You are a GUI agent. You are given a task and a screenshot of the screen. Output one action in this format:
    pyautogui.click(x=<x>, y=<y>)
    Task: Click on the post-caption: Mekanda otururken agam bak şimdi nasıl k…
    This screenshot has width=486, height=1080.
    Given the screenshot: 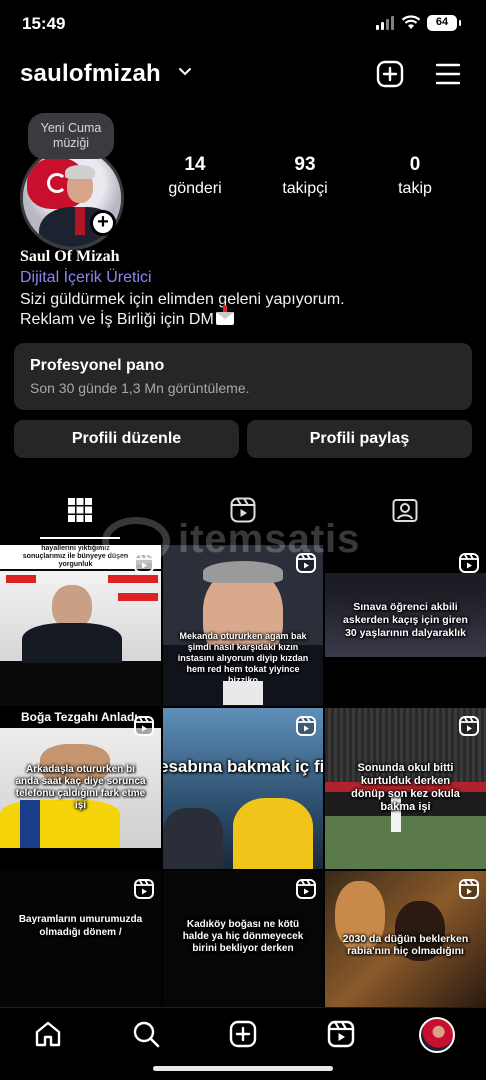 What is the action you would take?
    pyautogui.click(x=243, y=658)
    